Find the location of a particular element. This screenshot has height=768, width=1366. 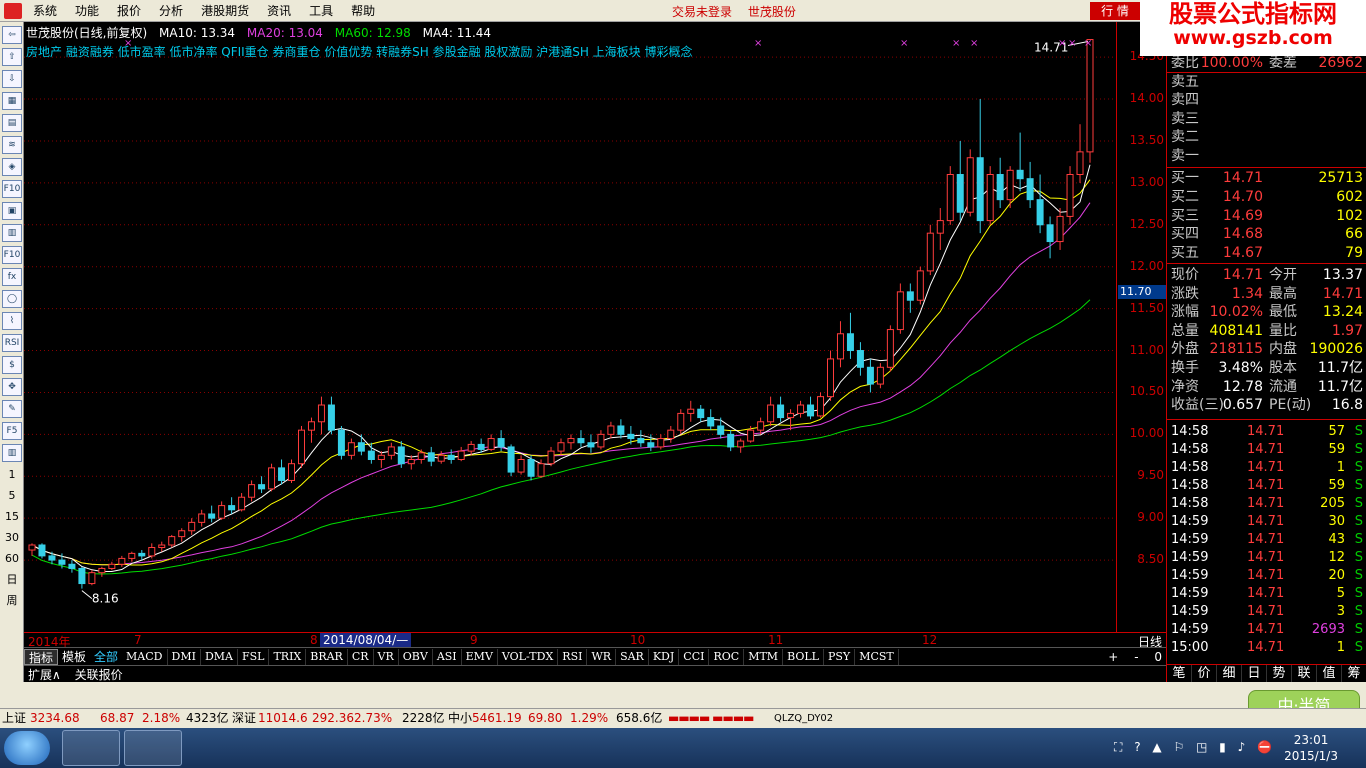

zoom-out-button: - is located at coordinates (1136, 657).